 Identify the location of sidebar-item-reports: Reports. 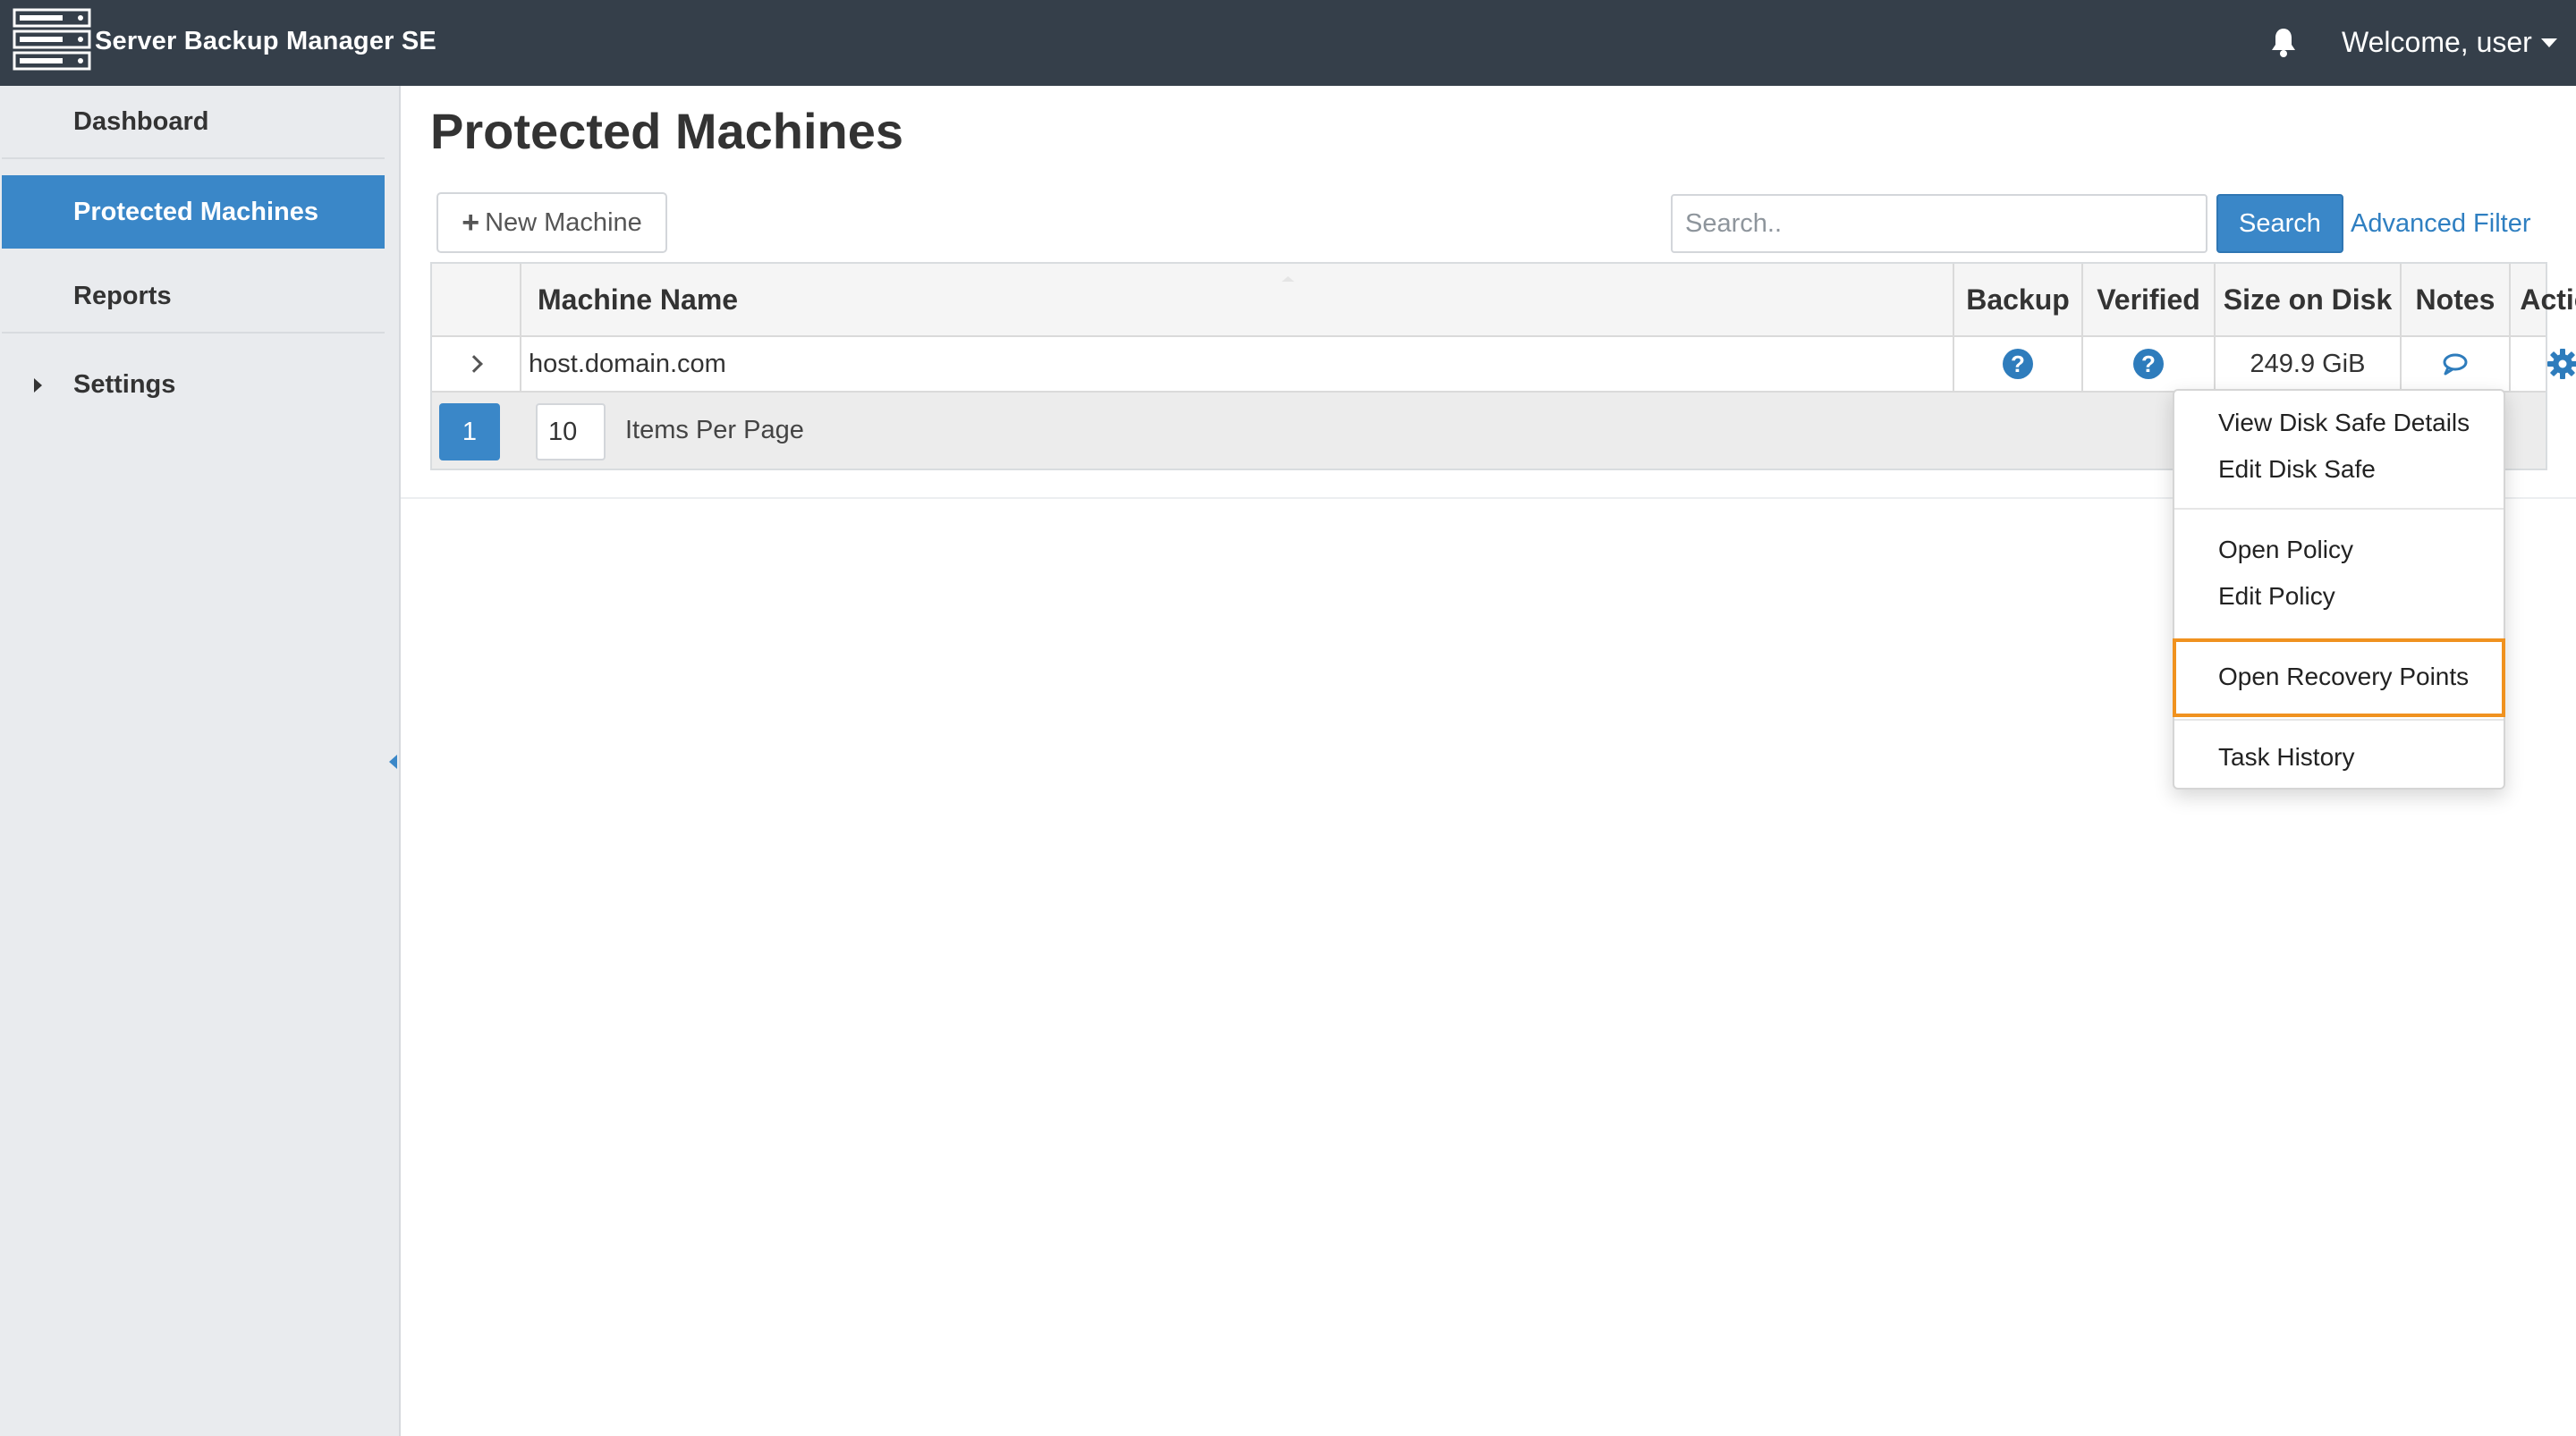
(193, 297).